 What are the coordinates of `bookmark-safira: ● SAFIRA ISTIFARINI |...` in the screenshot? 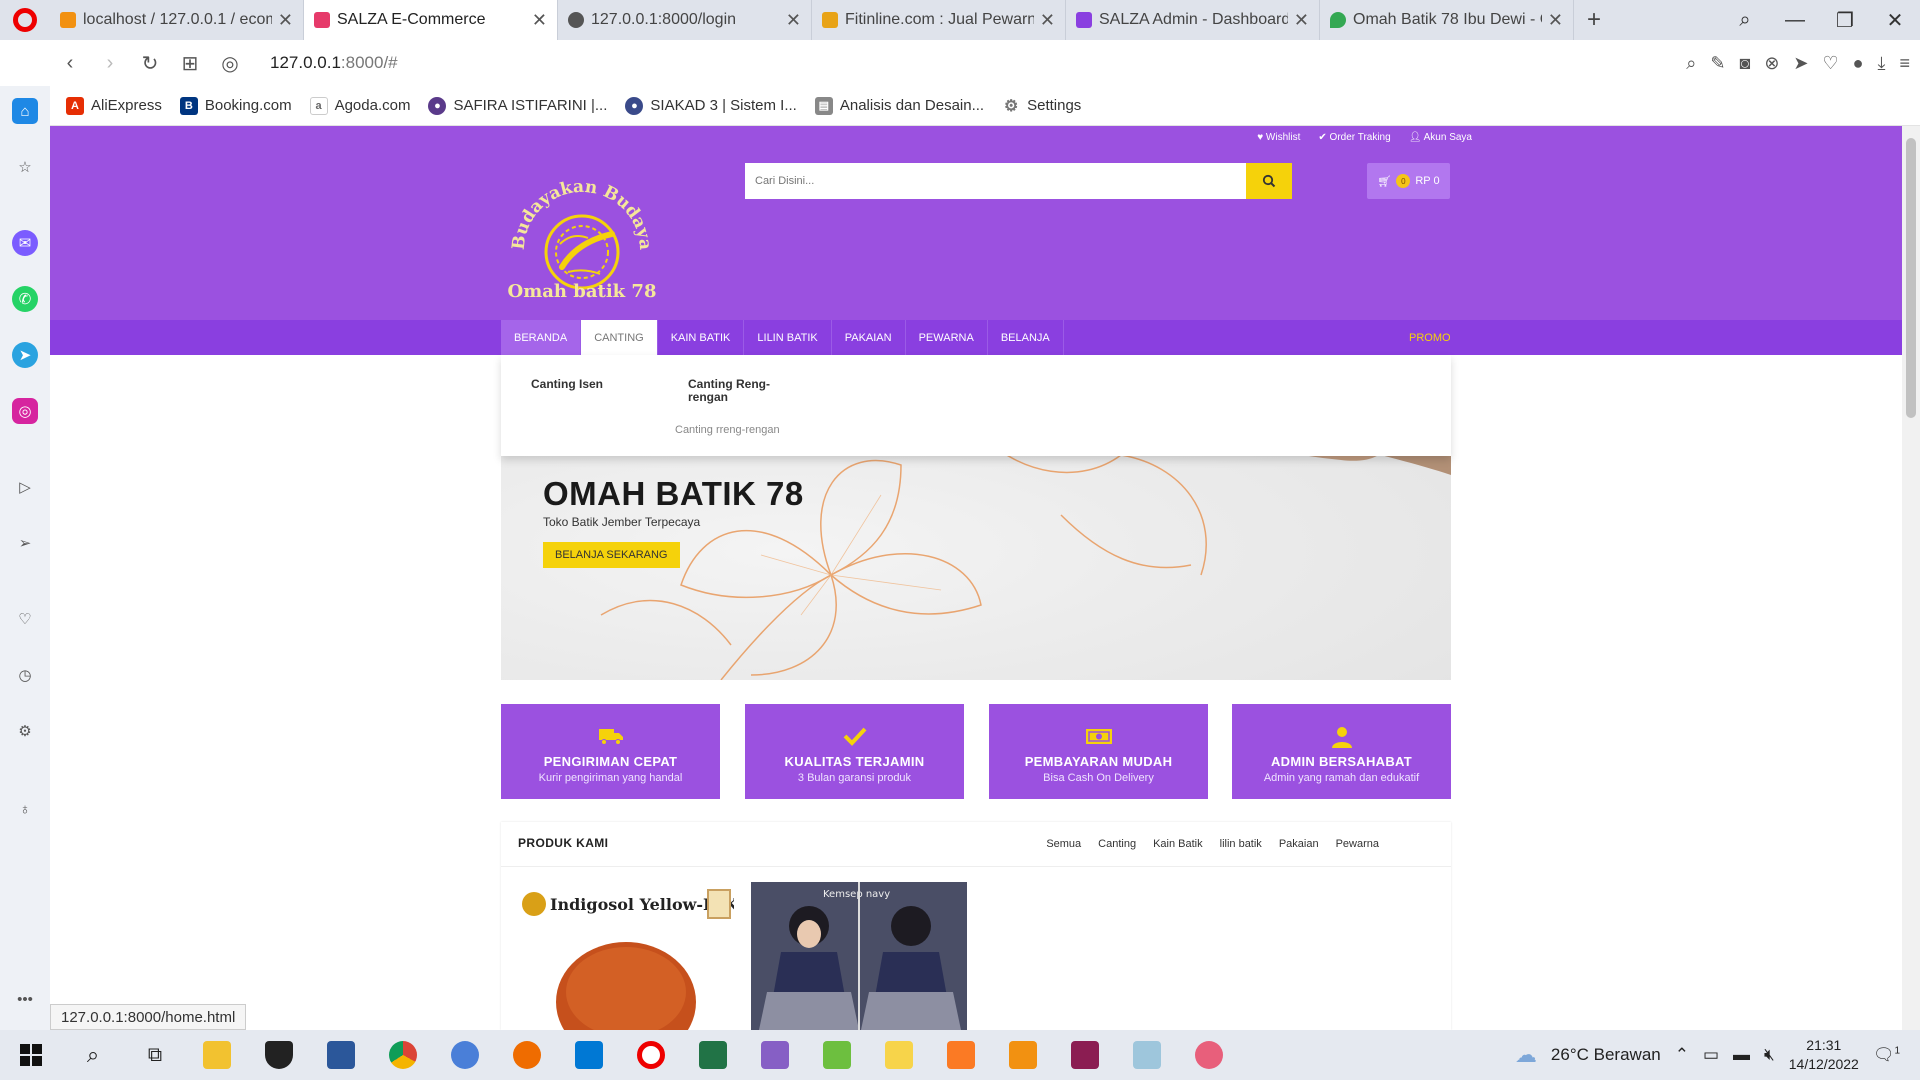 It's located at (517, 105).